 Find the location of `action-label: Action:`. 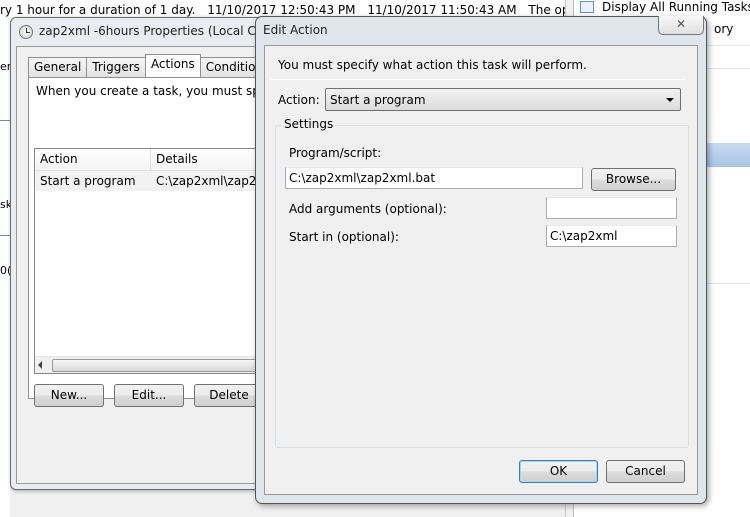

action-label: Action: is located at coordinates (299, 100).